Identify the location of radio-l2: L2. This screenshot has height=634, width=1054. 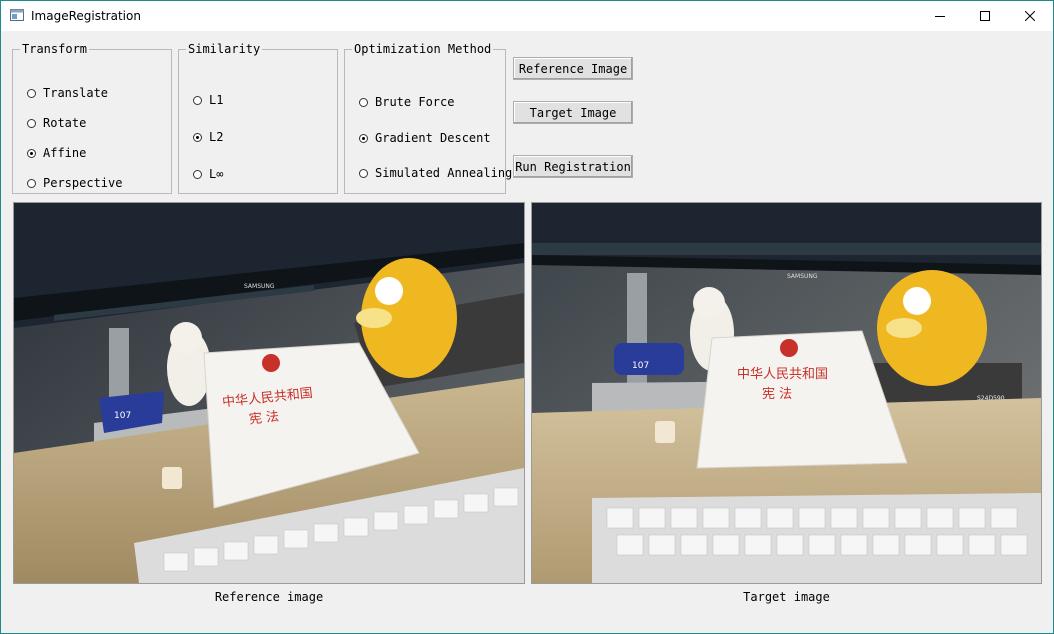
(208, 137).